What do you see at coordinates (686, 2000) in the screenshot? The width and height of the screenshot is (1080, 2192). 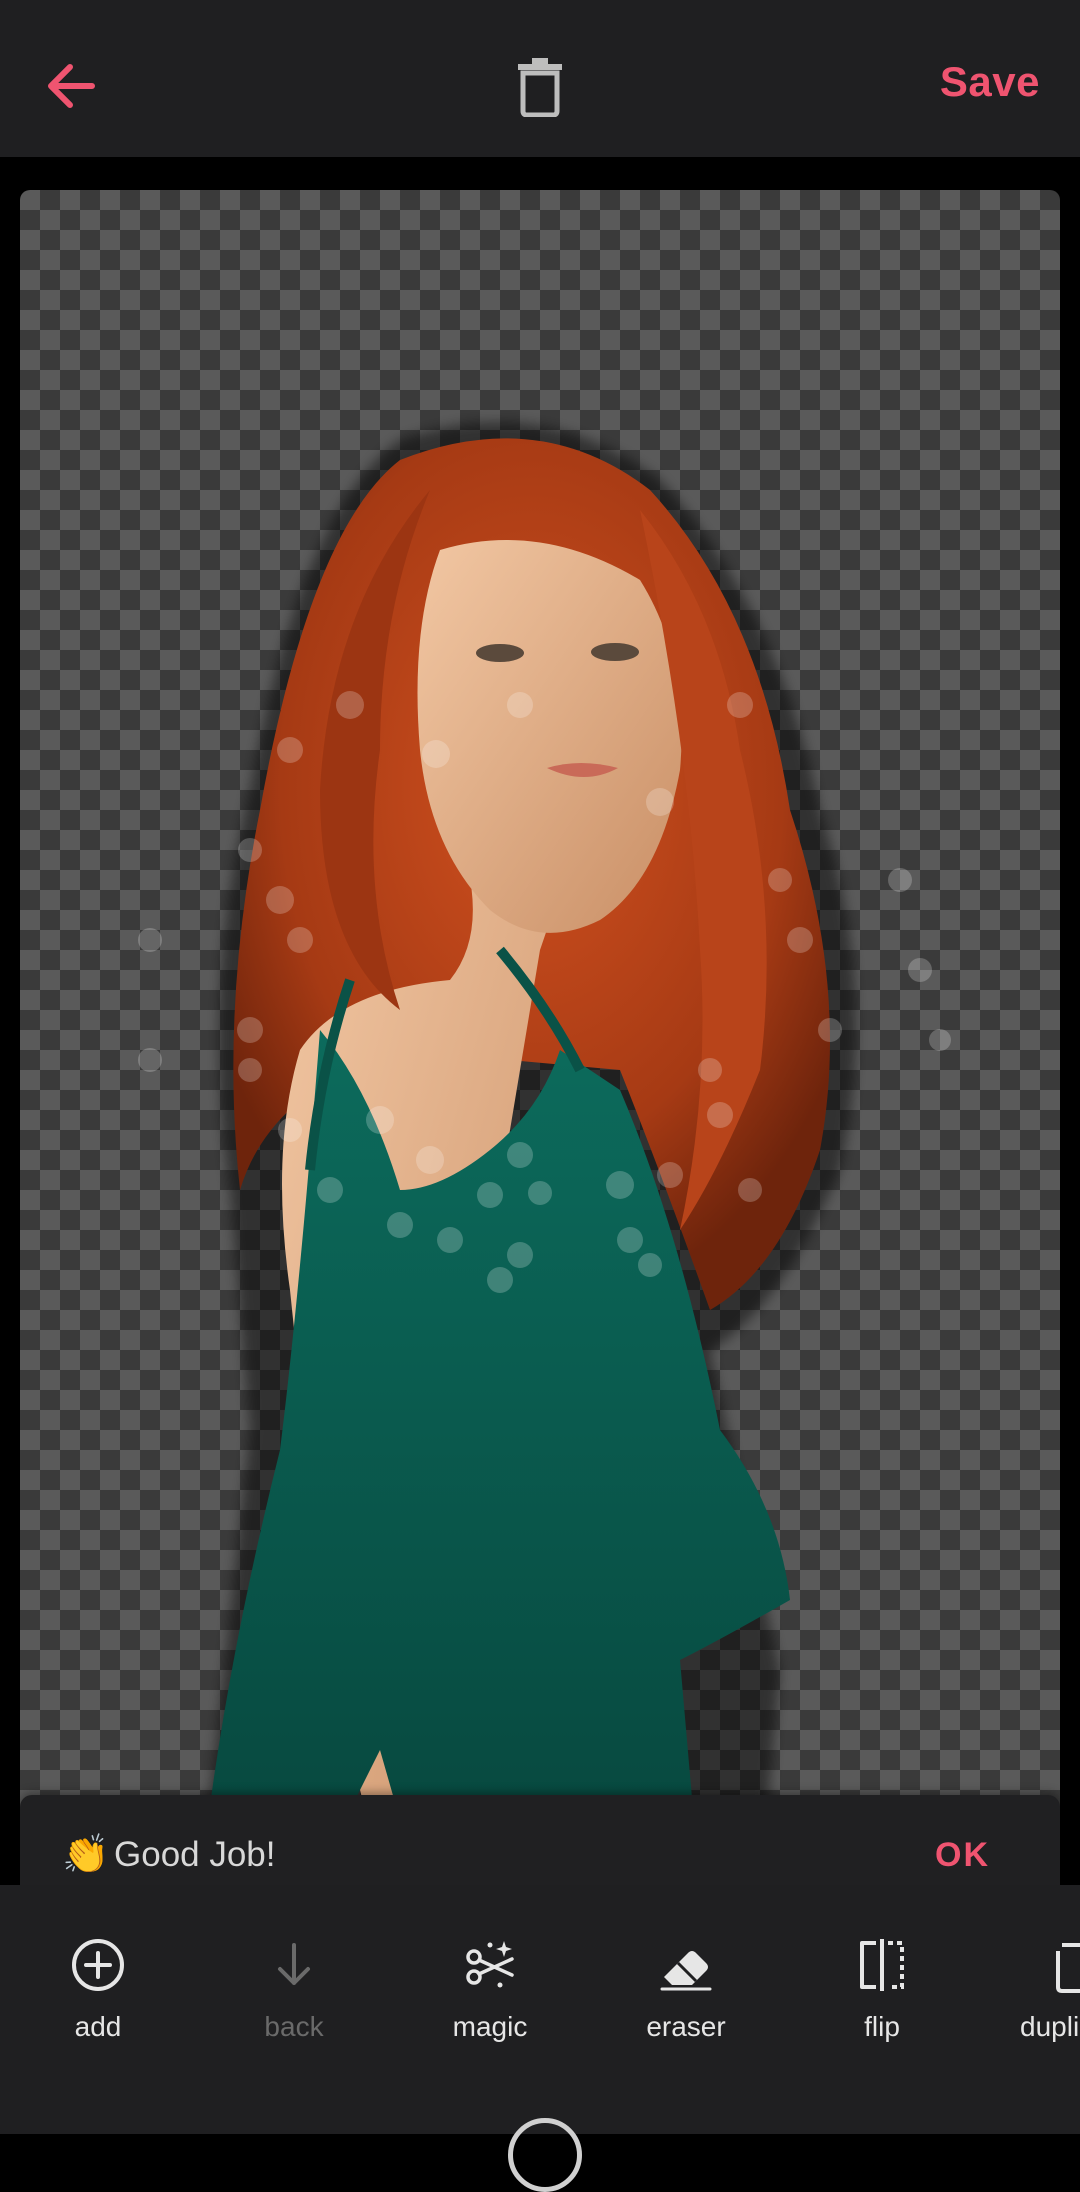 I see `tool-eraser: eraser` at bounding box center [686, 2000].